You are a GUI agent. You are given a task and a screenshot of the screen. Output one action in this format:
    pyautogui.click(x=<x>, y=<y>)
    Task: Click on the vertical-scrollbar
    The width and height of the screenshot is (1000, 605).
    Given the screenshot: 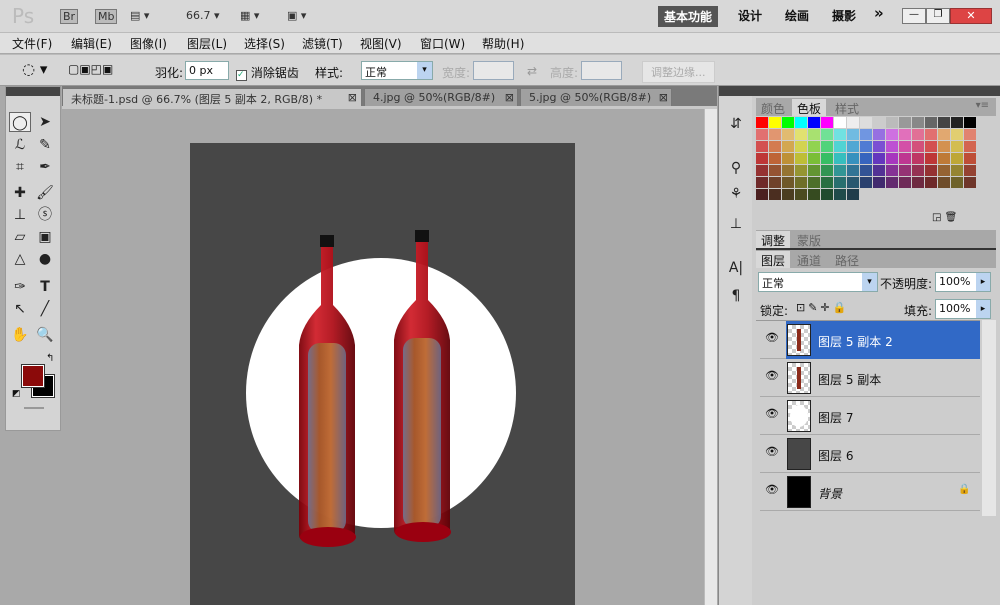 What is the action you would take?
    pyautogui.click(x=710, y=357)
    